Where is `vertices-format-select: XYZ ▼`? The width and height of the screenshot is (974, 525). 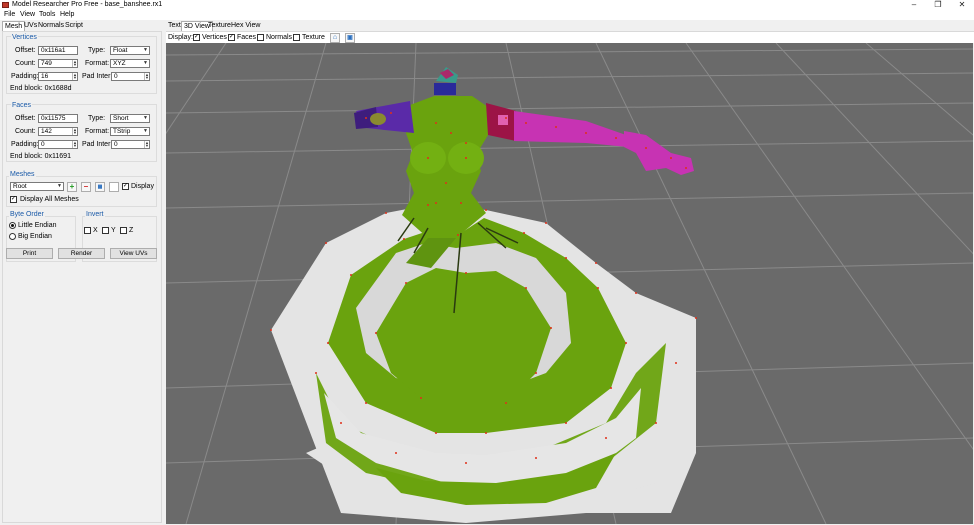
vertices-format-select: XYZ ▼ is located at coordinates (130, 63).